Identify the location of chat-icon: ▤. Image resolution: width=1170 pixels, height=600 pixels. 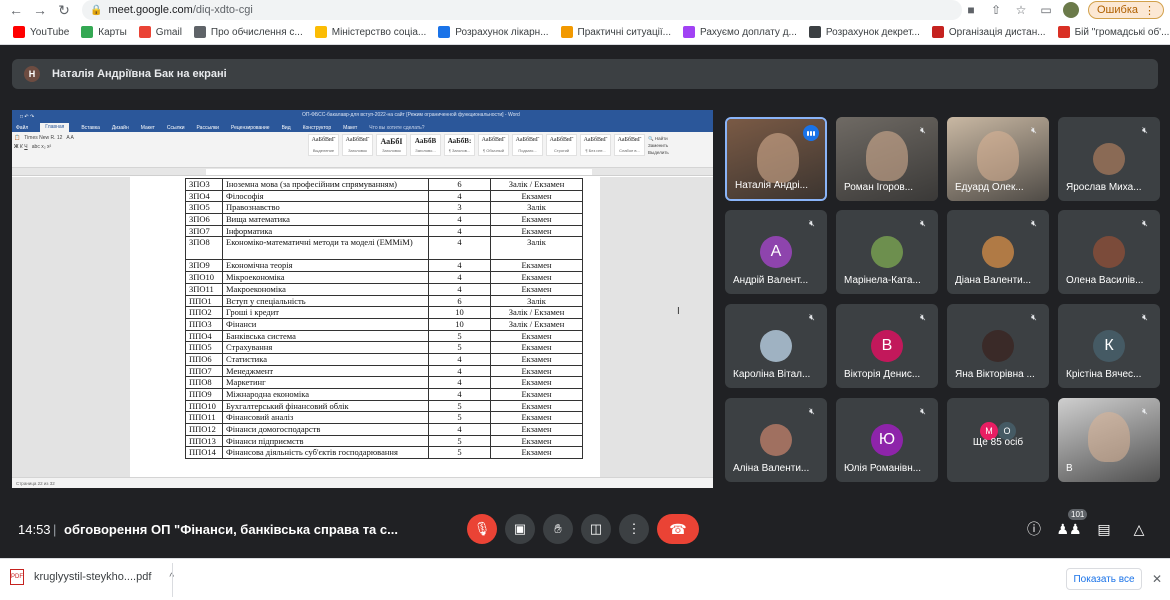
(1104, 529).